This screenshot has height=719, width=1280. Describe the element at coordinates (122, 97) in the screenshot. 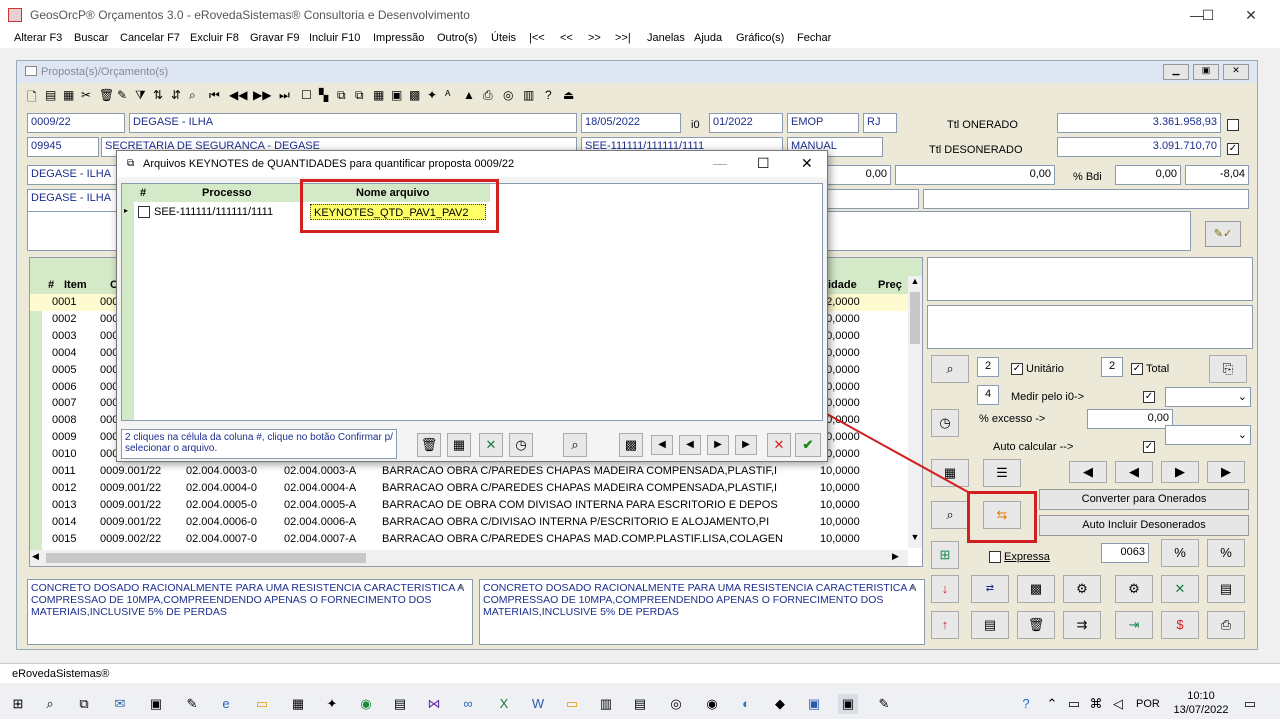

I see `edit-icon: ✎` at that location.